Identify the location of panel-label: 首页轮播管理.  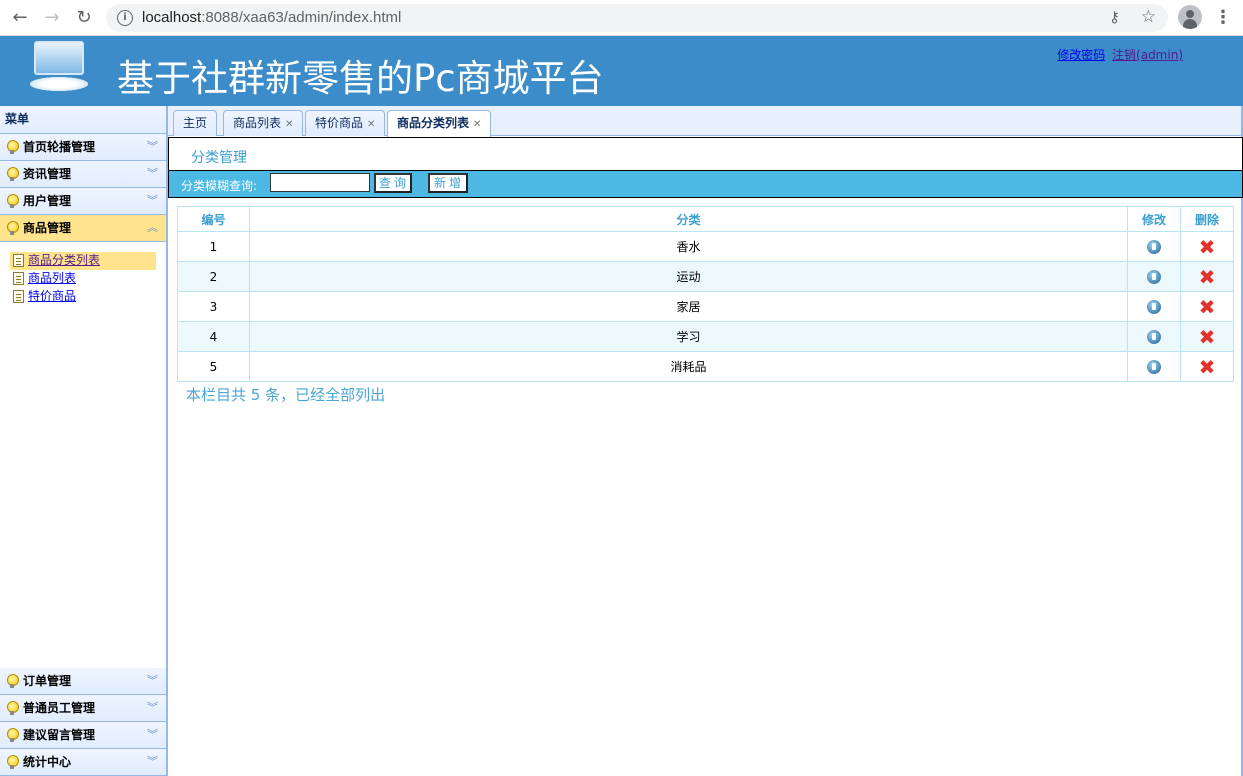
(59, 147).